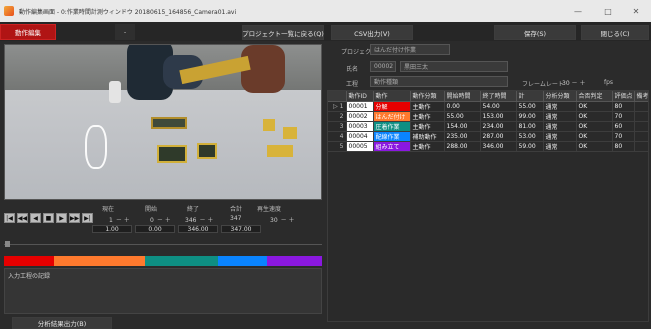  I want to click on edit-mode-button: 動作編集, so click(28, 32).